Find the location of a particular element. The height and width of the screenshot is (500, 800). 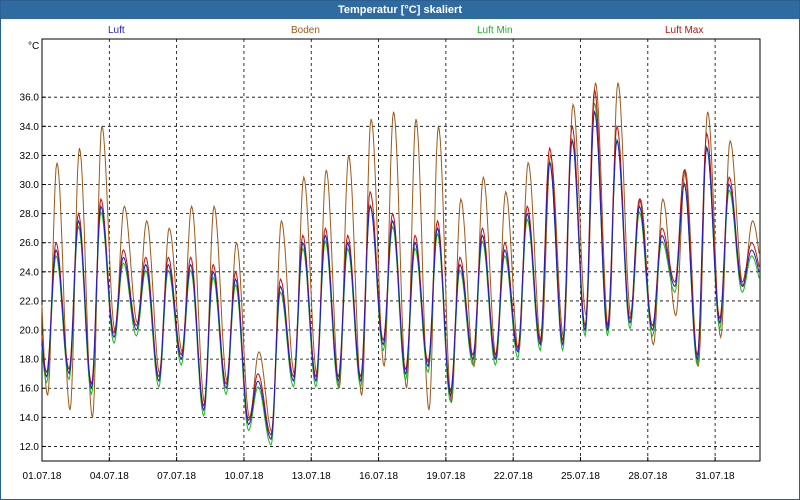

y-axis-unit-label: °C is located at coordinates (33, 46).